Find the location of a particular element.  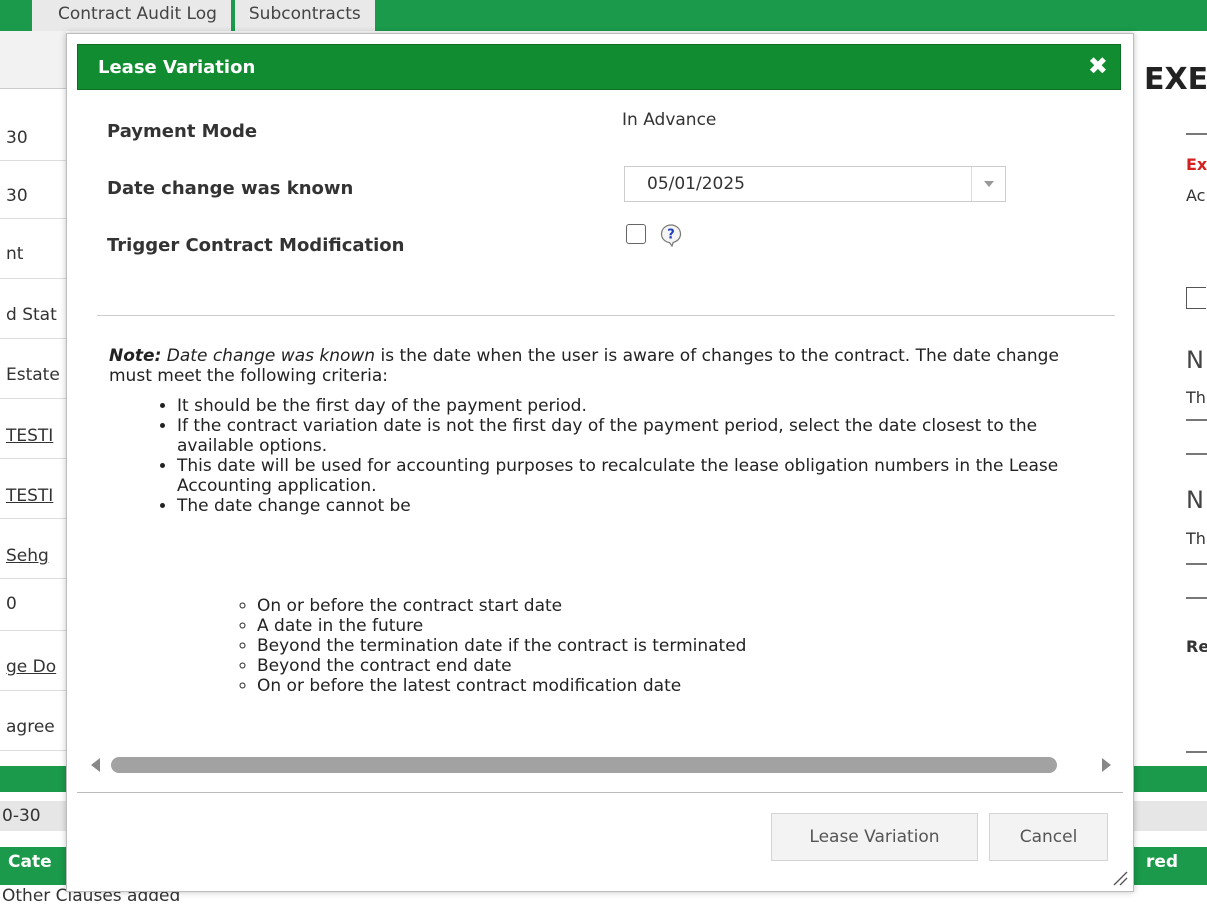

footer-divider is located at coordinates (600, 792).